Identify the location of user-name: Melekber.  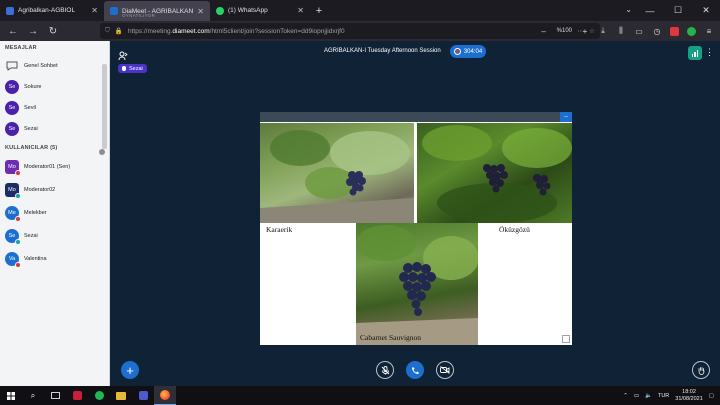
(35, 212).